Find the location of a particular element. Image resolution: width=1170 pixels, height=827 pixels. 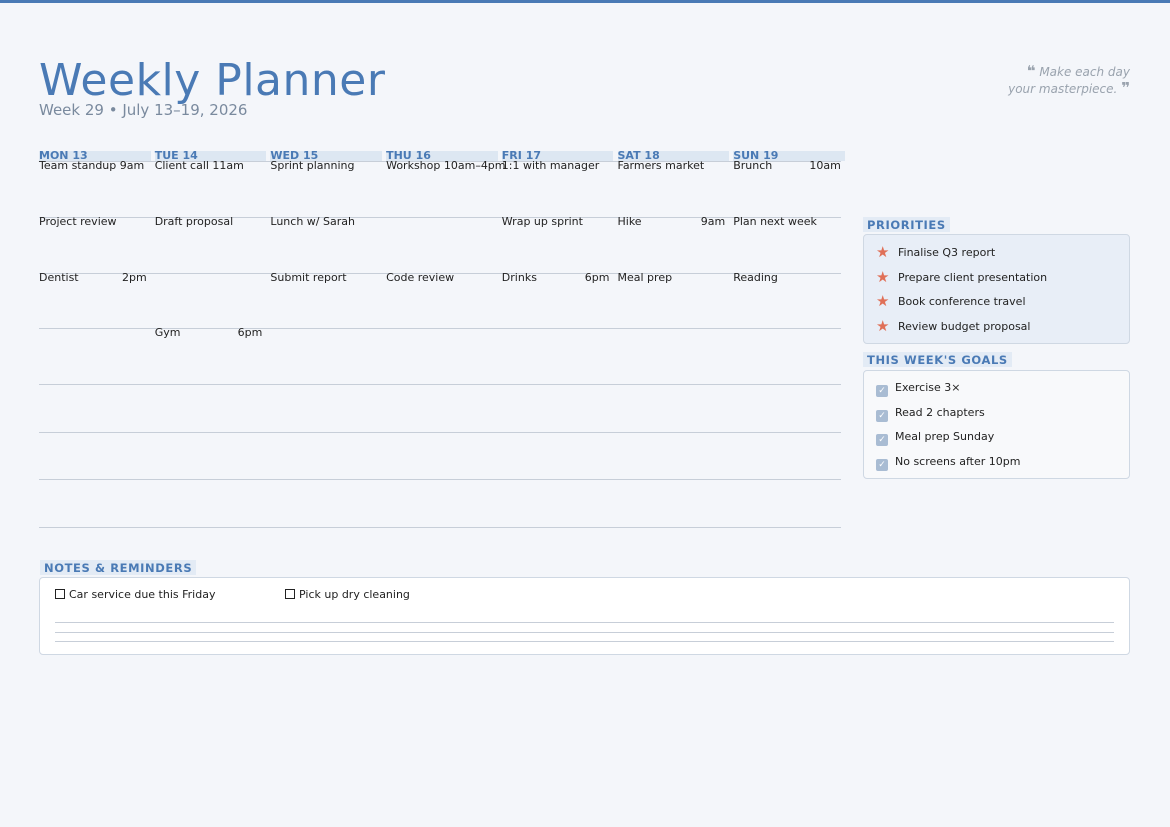

event-item: 1:1 with manager is located at coordinates (550, 165).